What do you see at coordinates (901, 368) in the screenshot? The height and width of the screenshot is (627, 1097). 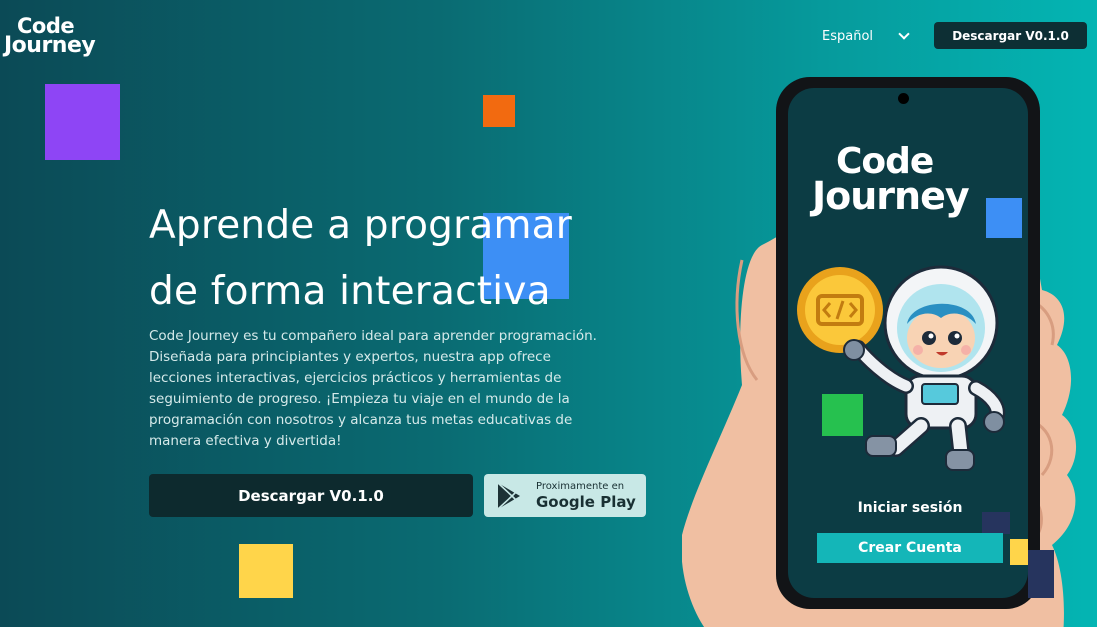 I see `astronaut-mascot-illustration` at bounding box center [901, 368].